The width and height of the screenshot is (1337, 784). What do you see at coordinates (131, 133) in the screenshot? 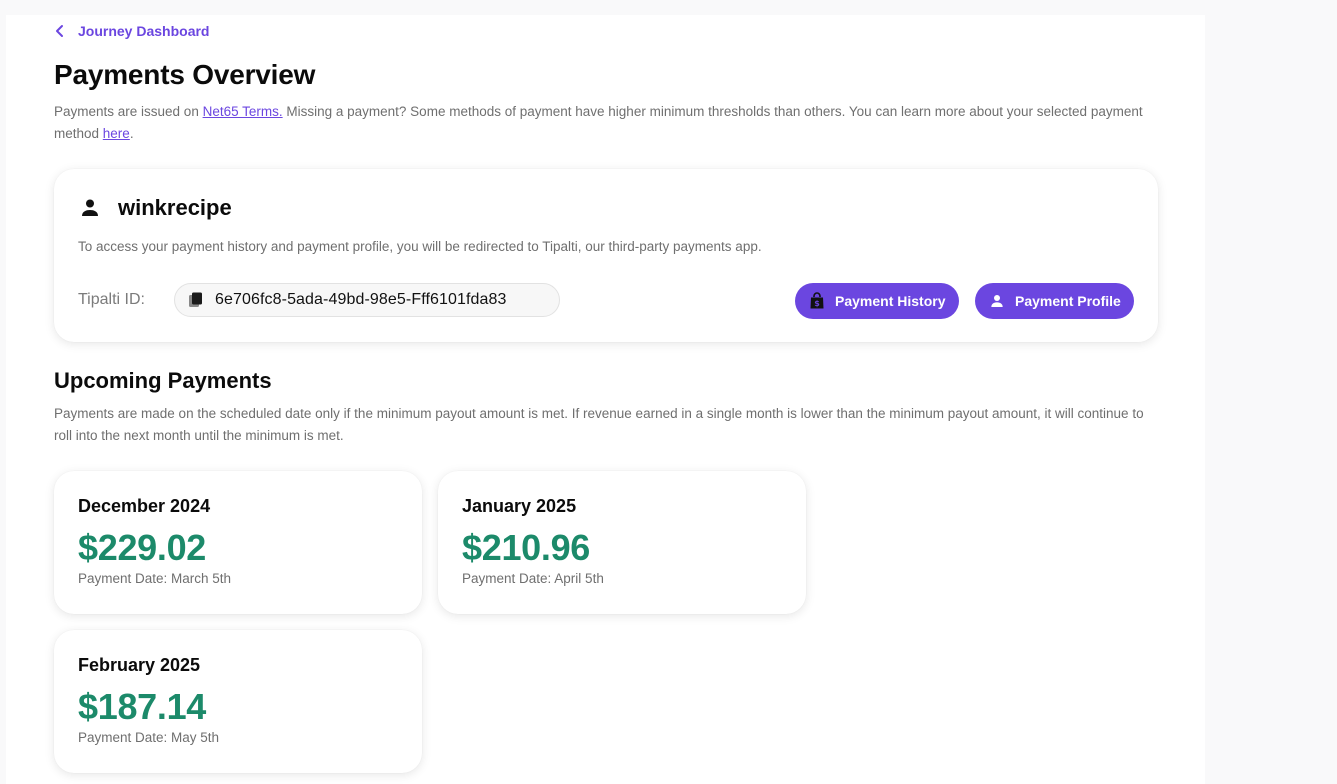
I see `intro-text-part-3: .` at bounding box center [131, 133].